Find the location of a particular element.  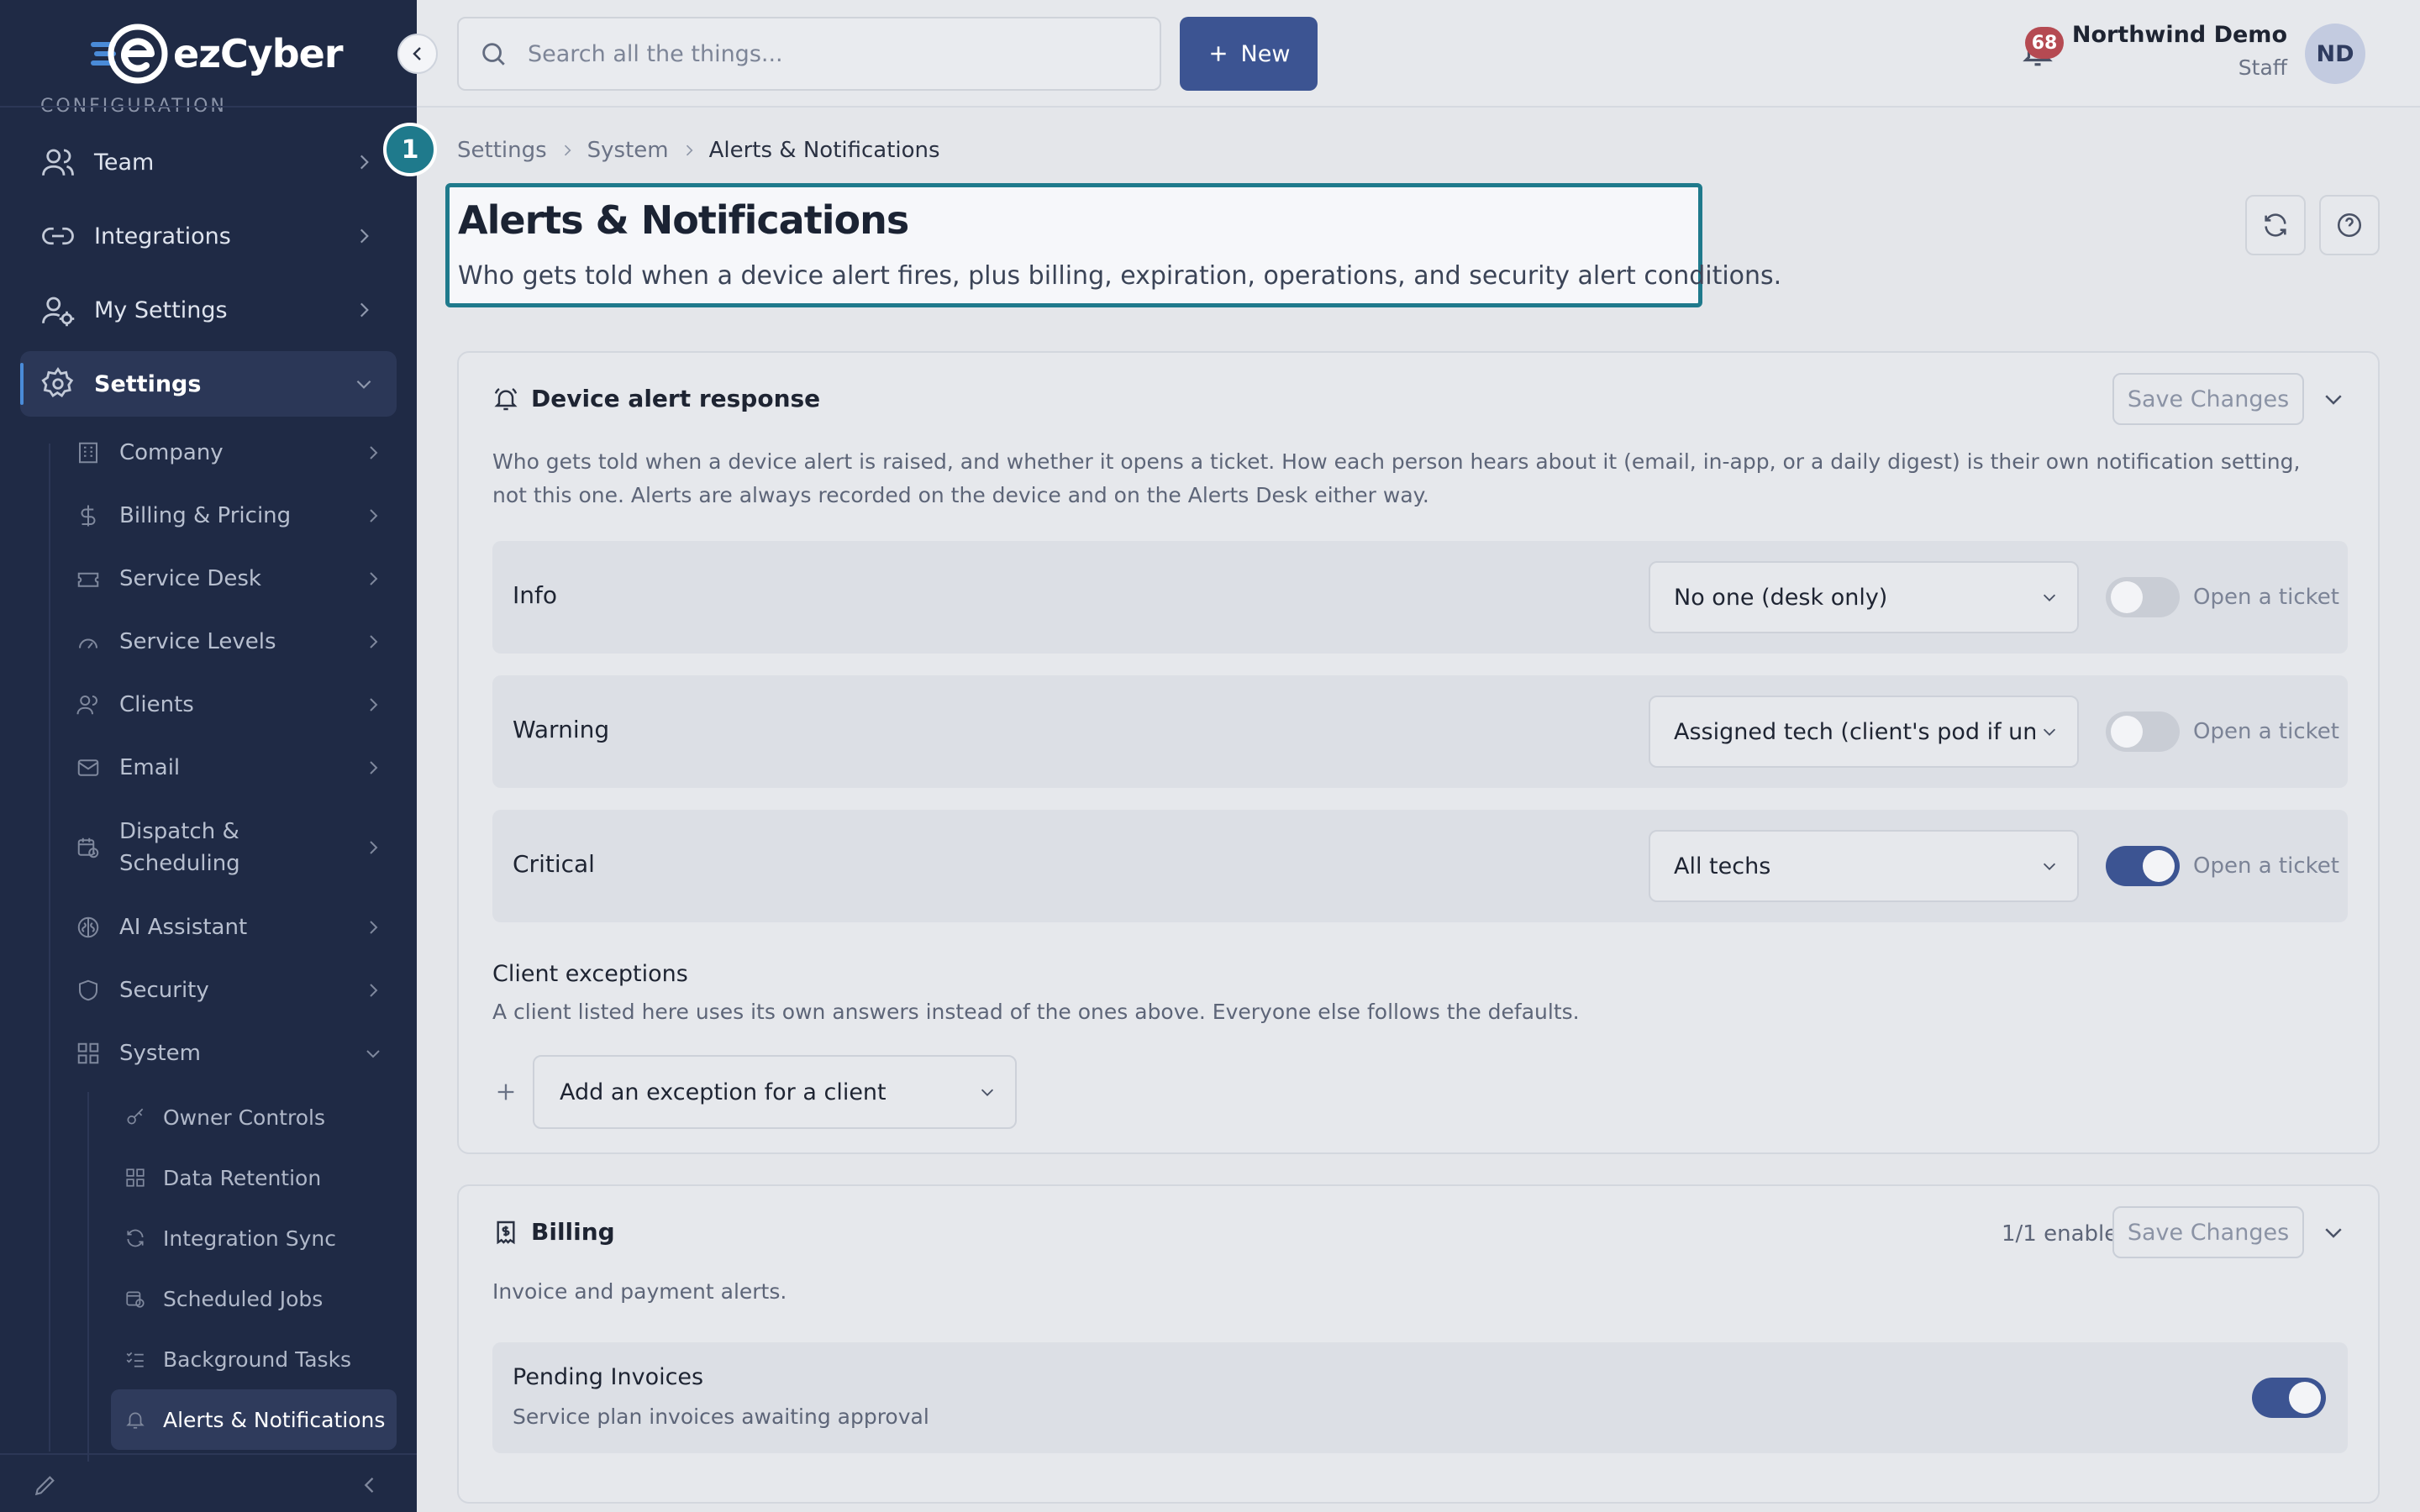

billing-header: Billing is located at coordinates (553, 1232).